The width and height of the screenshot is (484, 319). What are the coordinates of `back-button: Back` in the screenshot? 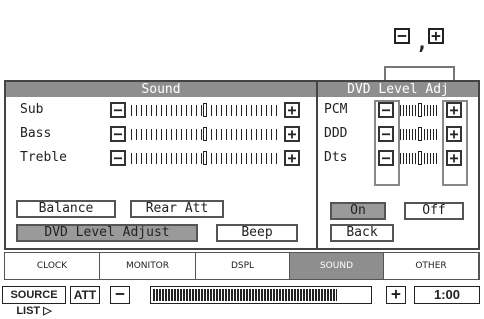 It's located at (362, 233).